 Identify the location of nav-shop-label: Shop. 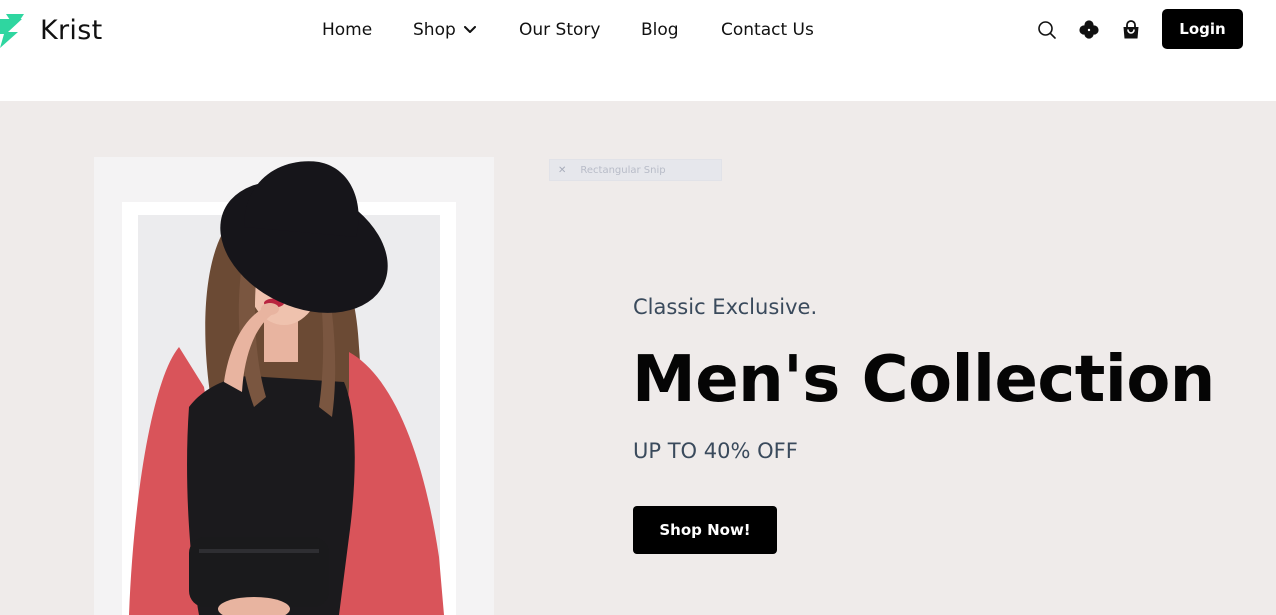
(434, 30).